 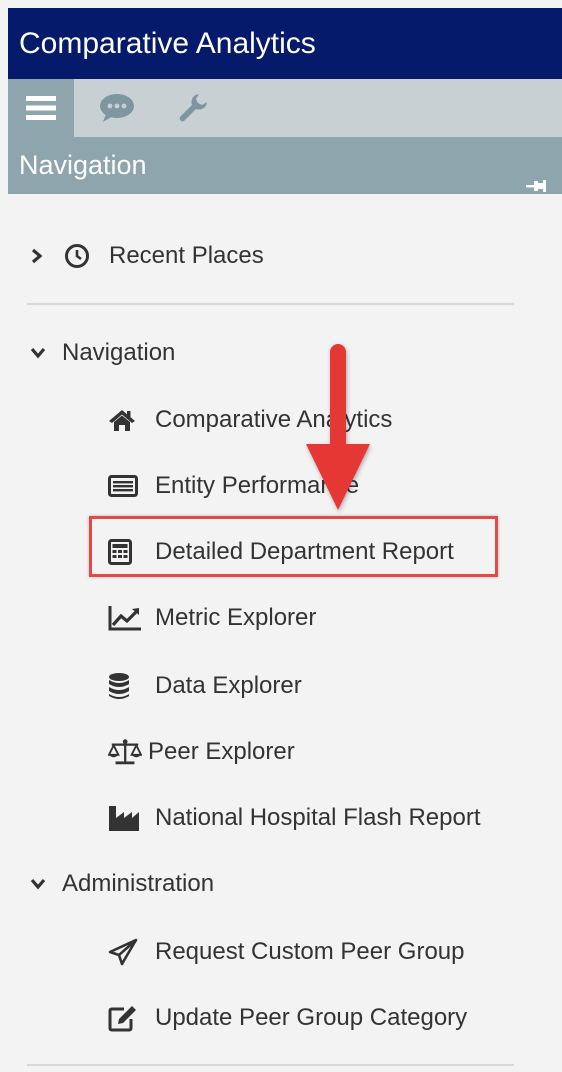 What do you see at coordinates (83, 165) in the screenshot?
I see `panel-title: Navigation` at bounding box center [83, 165].